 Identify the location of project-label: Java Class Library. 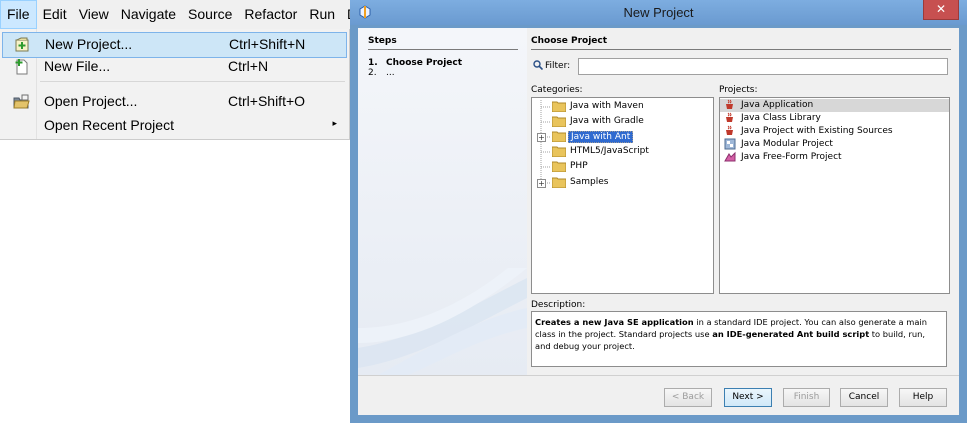
(781, 118).